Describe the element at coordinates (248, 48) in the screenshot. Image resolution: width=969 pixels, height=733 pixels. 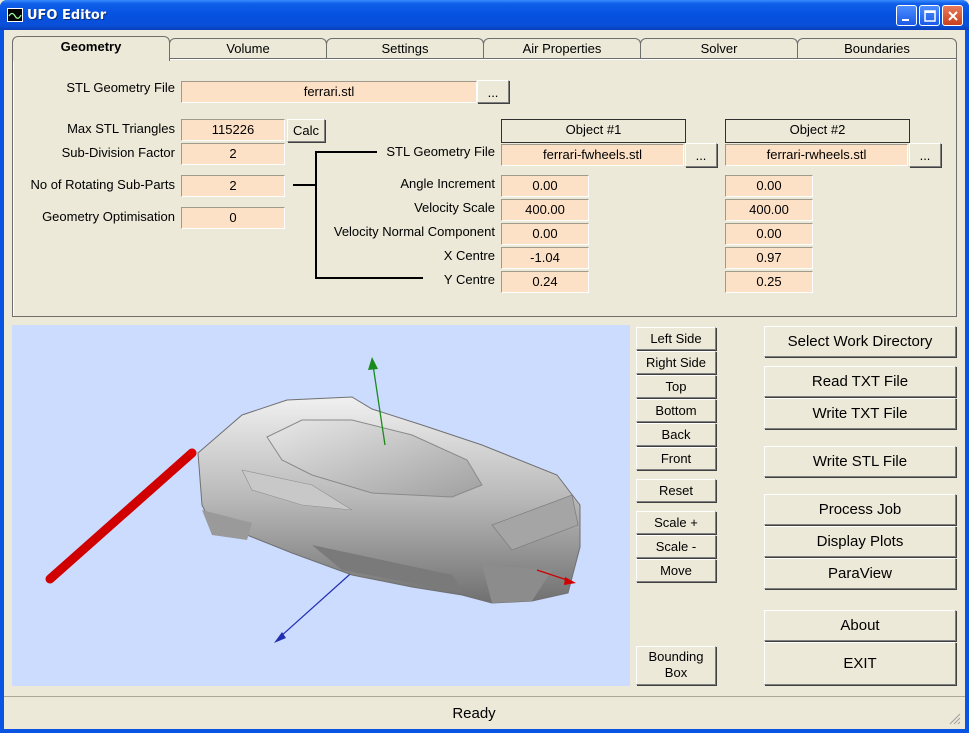
I see `tab-volume: Volume` at that location.